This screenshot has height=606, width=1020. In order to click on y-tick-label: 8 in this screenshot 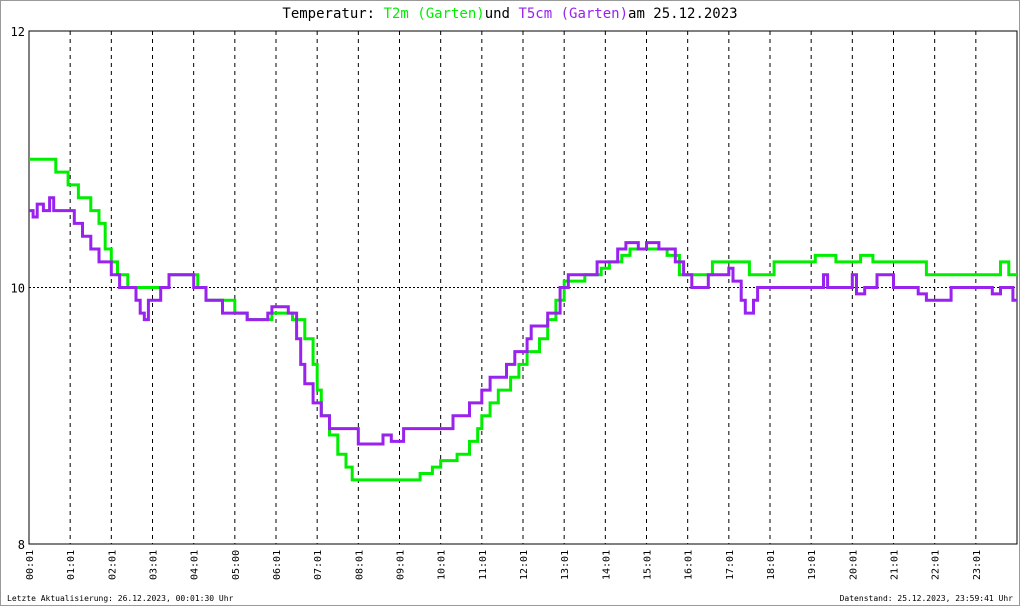, I will do `click(21, 545)`.